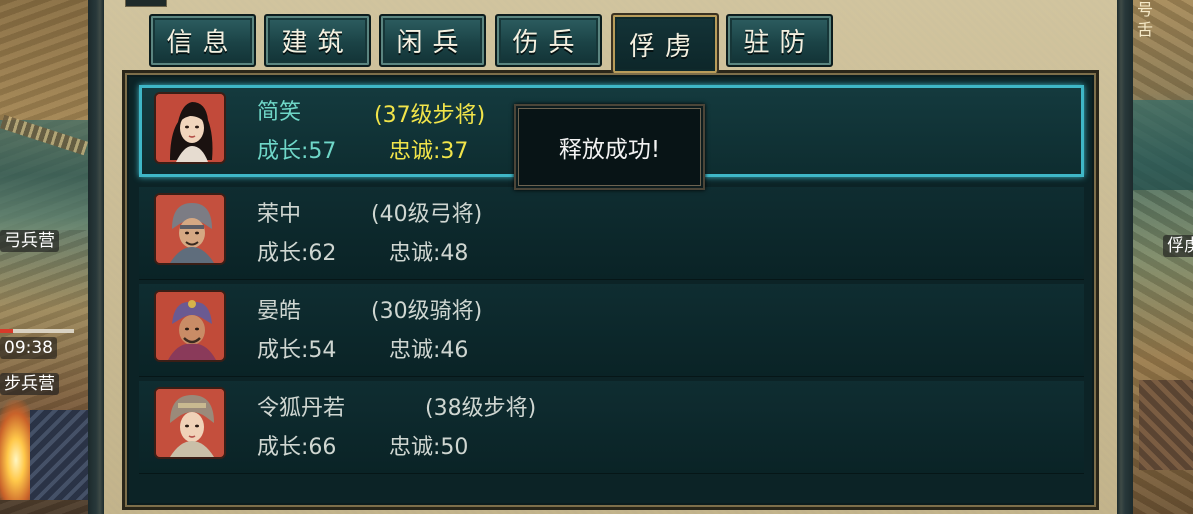 This screenshot has width=1193, height=514. What do you see at coordinates (481, 408) in the screenshot?
I see `prisoner-level: (38级步将)` at bounding box center [481, 408].